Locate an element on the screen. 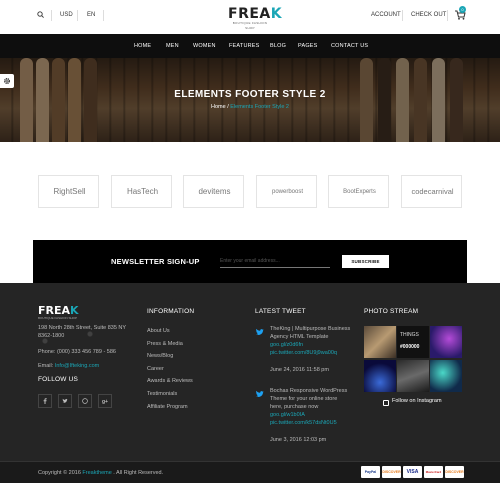 Image resolution: width=500 pixels, height=483 pixels. mastercard-icon: MasterCard is located at coordinates (433, 472).